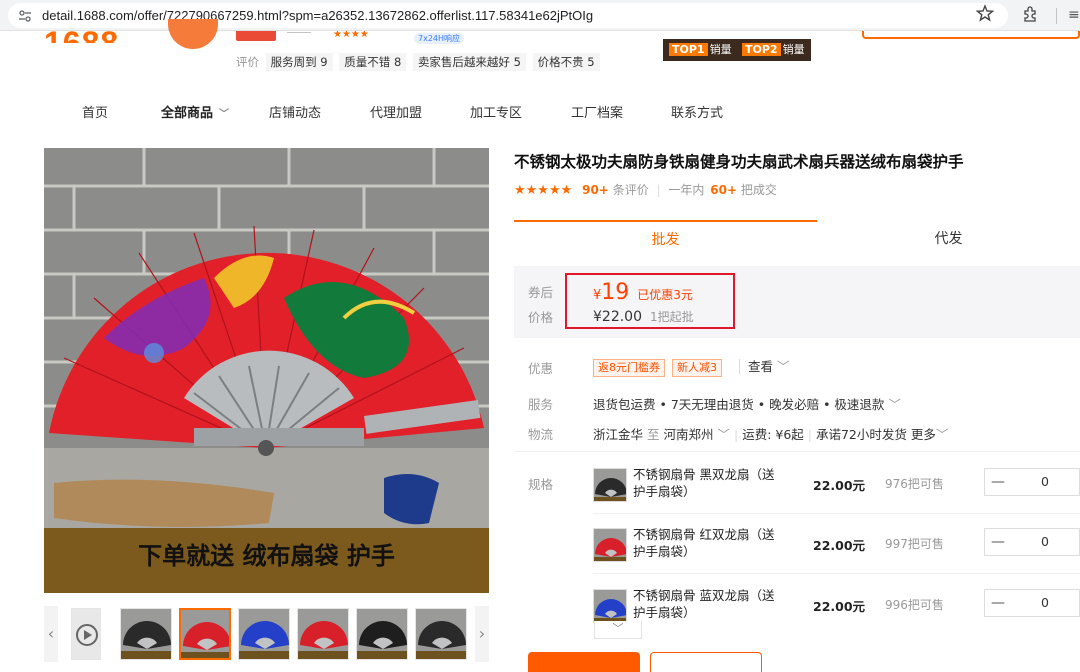 This screenshot has height=672, width=1080. I want to click on promo-row: 返8元门槛券 新人减3 查看 ﹀, so click(691, 366).